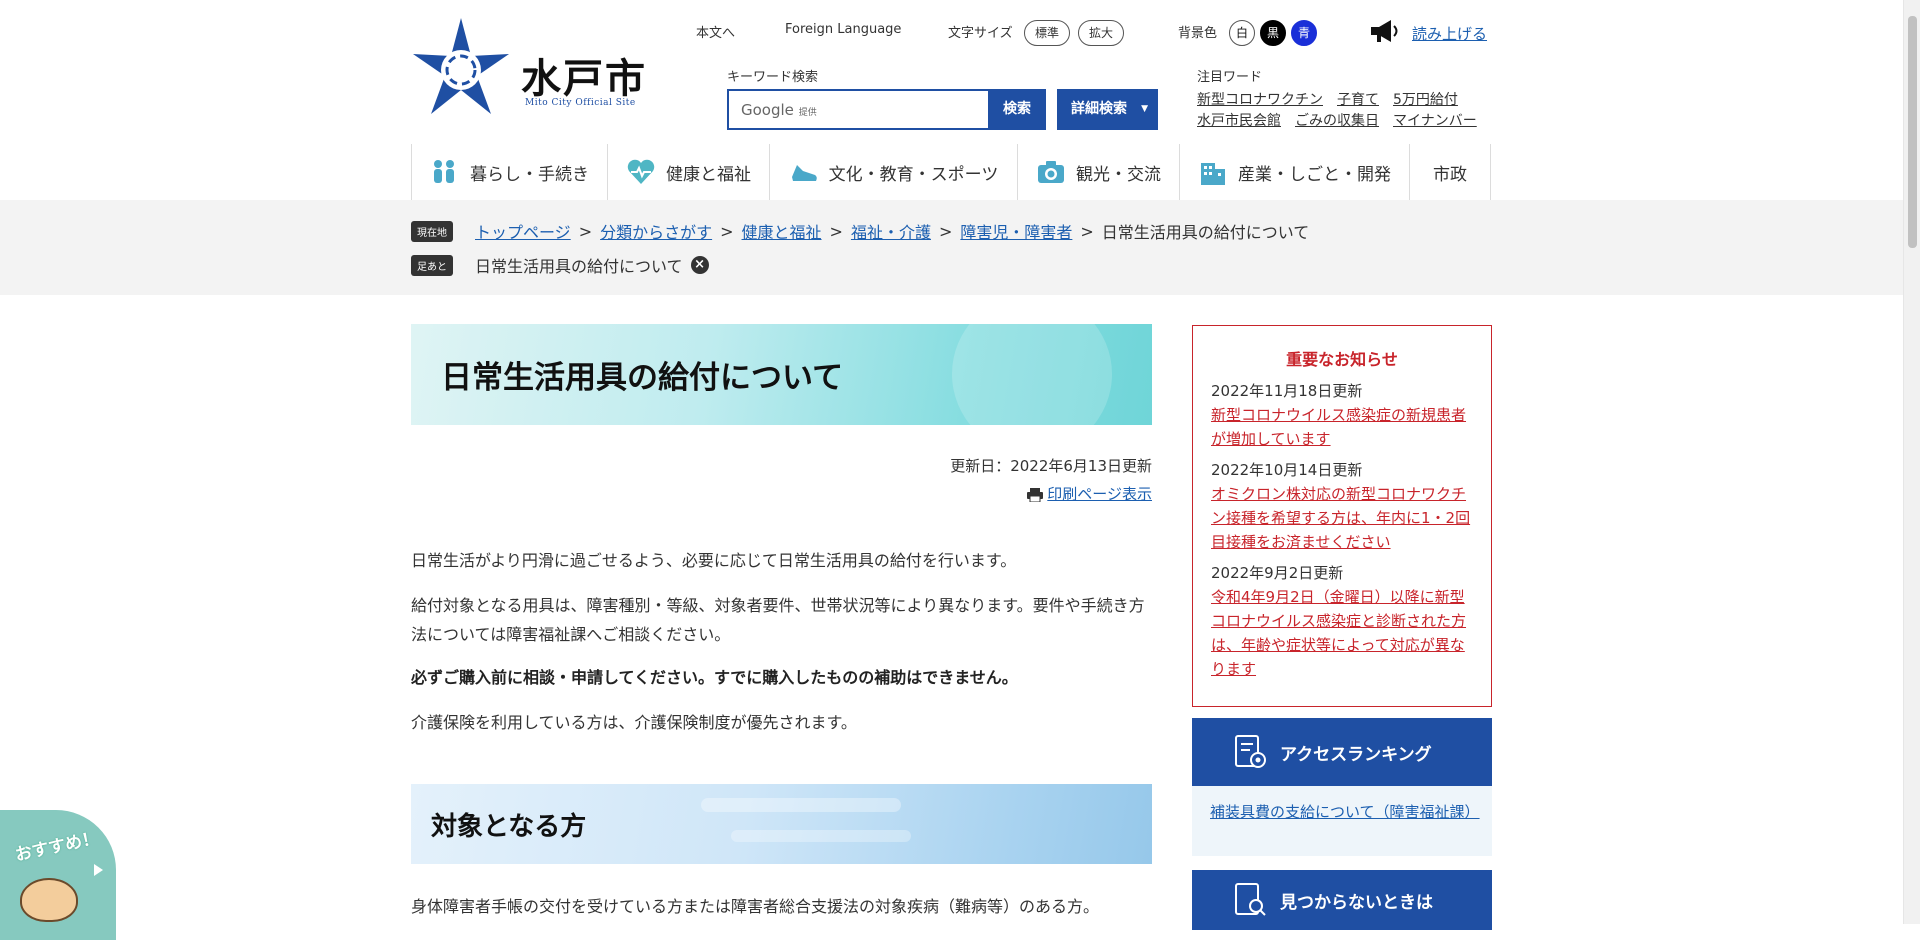  What do you see at coordinates (1107, 109) in the screenshot?
I see `advanced-search-button: 詳細検索 ▼` at bounding box center [1107, 109].